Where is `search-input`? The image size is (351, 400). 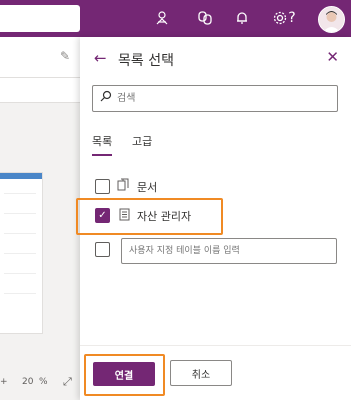 search-input is located at coordinates (222, 98).